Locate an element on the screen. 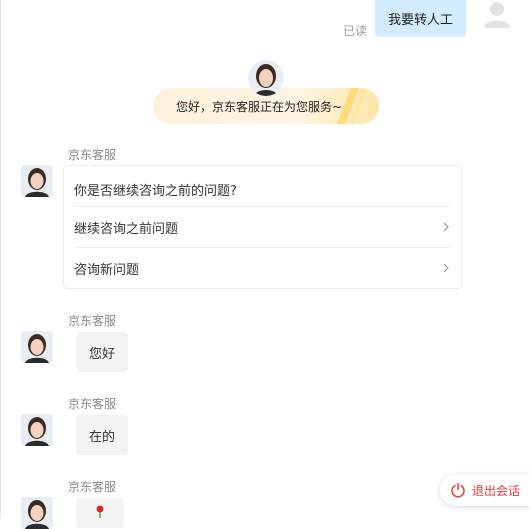 This screenshot has height=529, width=530. incoming-message-bubble: 在的 is located at coordinates (102, 435).